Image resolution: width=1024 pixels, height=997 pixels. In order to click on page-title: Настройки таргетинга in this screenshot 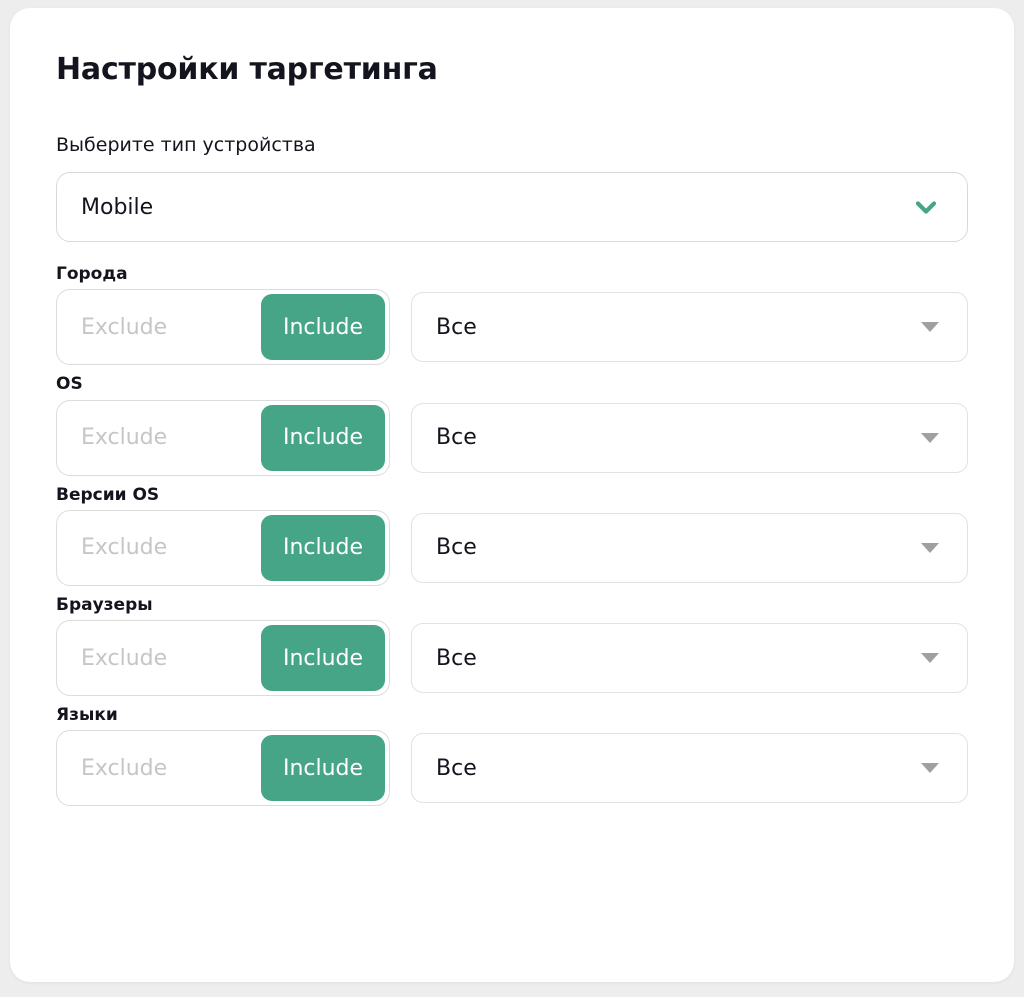, I will do `click(247, 69)`.